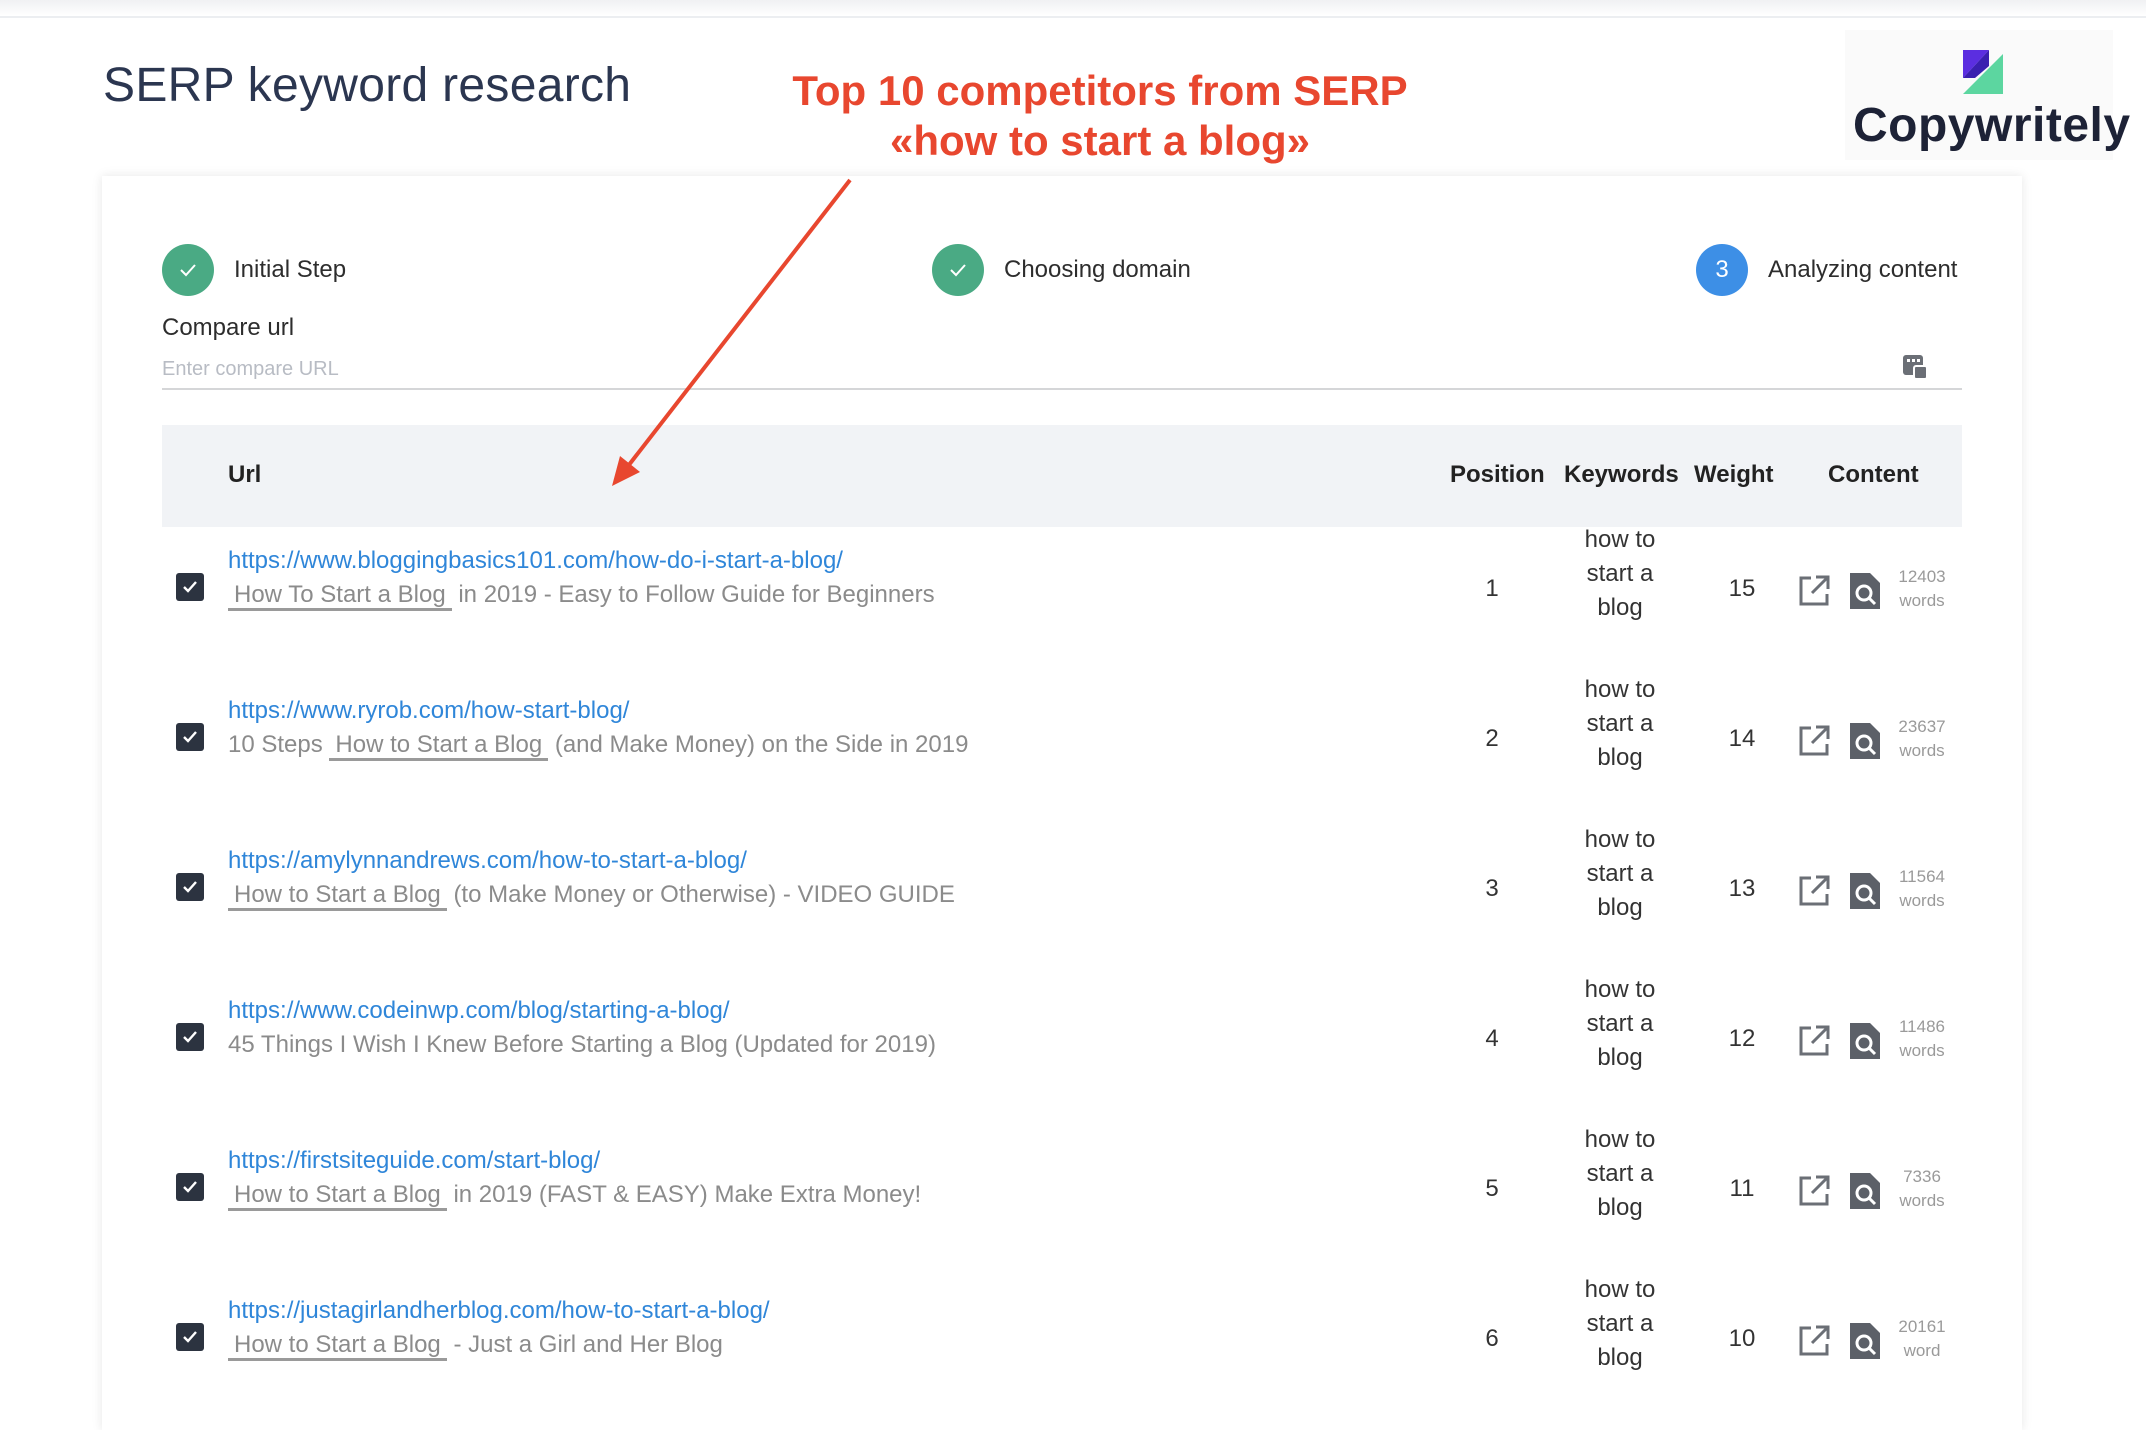 The image size is (2146, 1430). Describe the element at coordinates (1492, 738) in the screenshot. I see `position-value: 2` at that location.